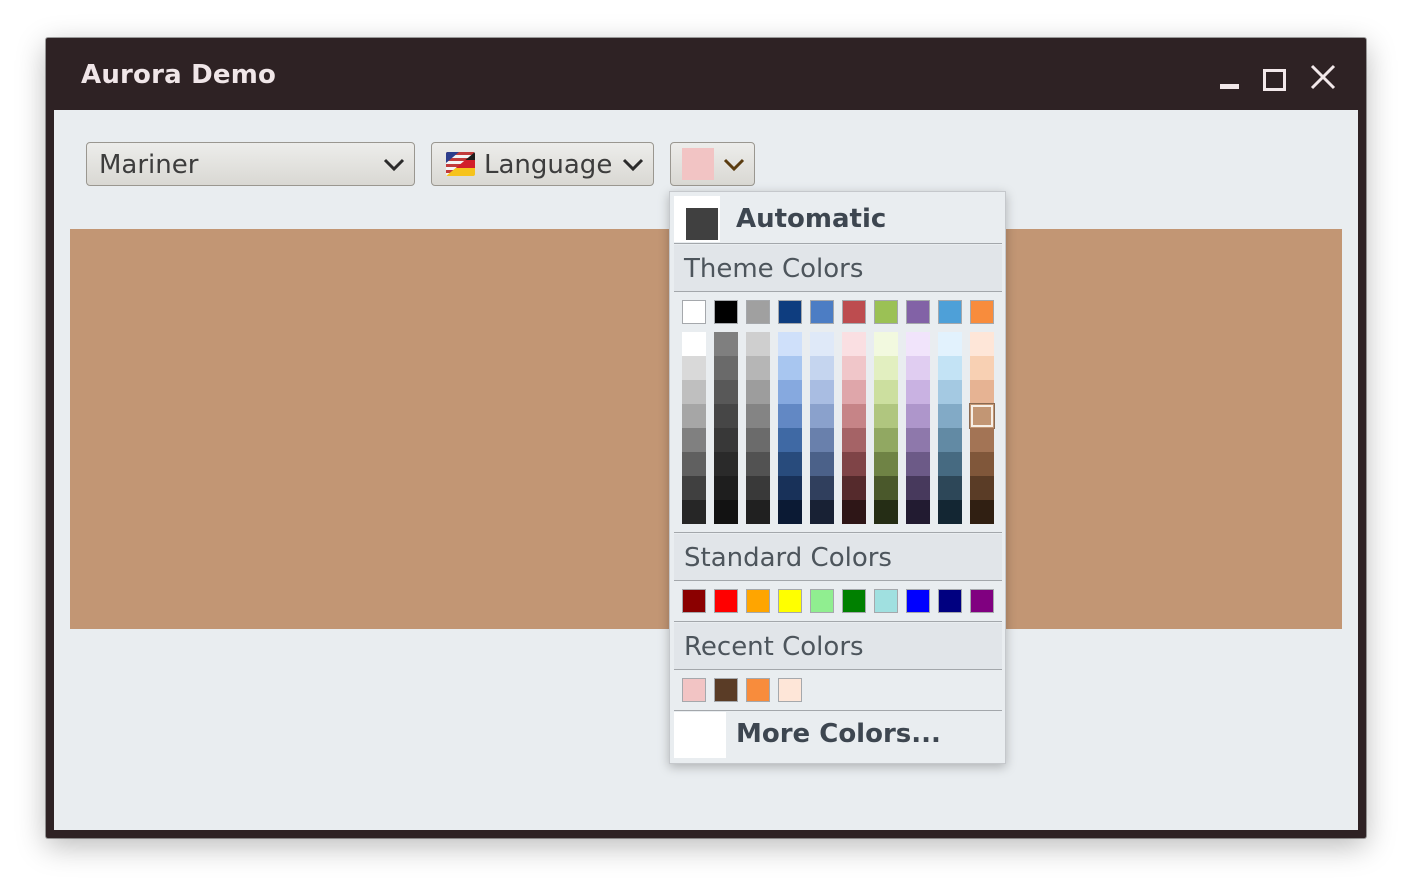  I want to click on automatic-color-item: Automatic, so click(838, 219).